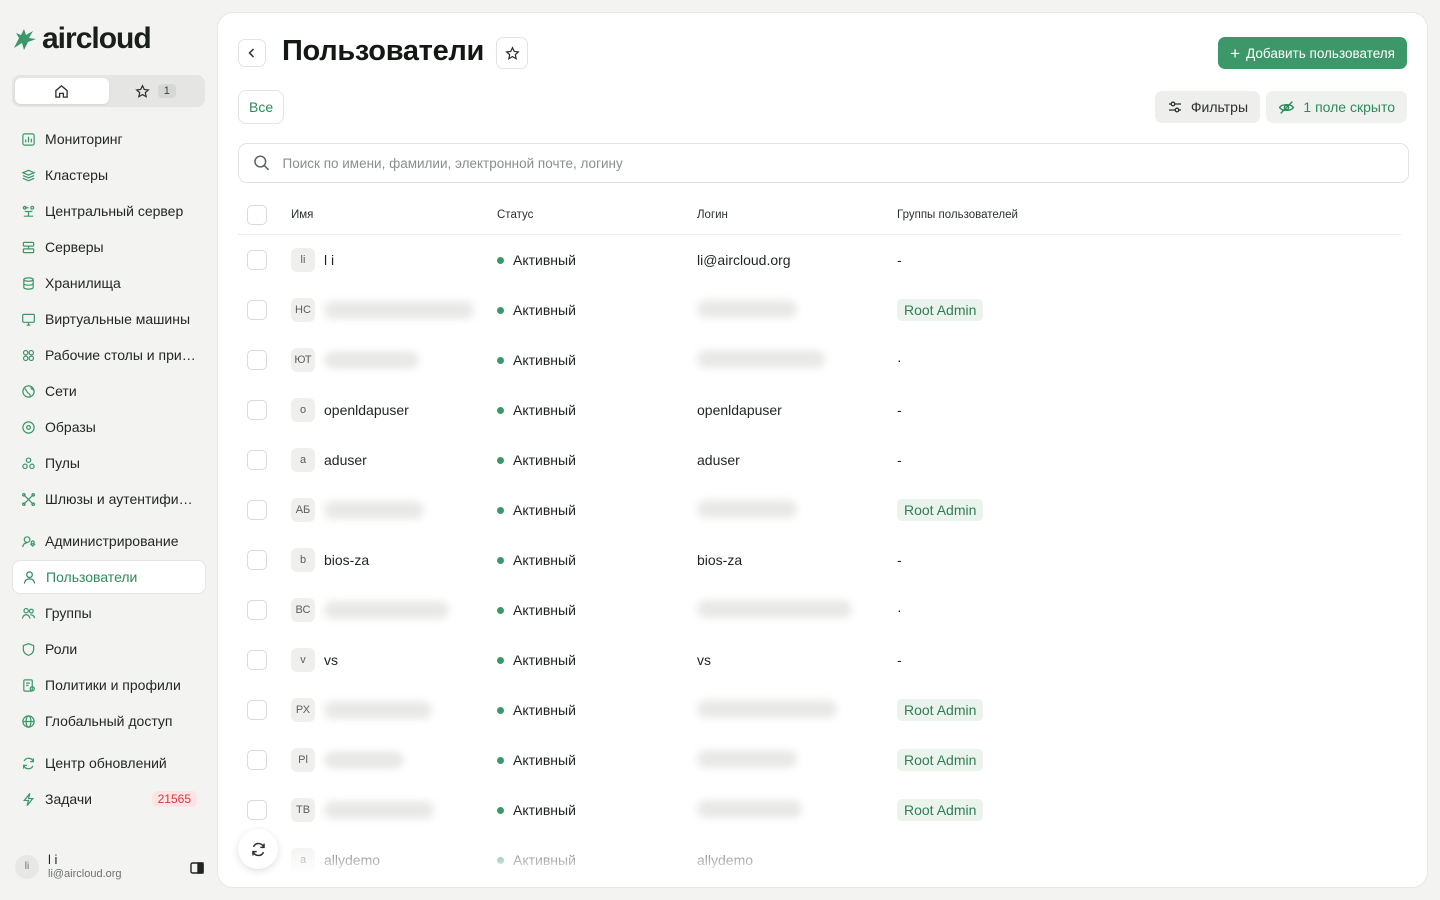  I want to click on refresh-icon, so click(258, 849).